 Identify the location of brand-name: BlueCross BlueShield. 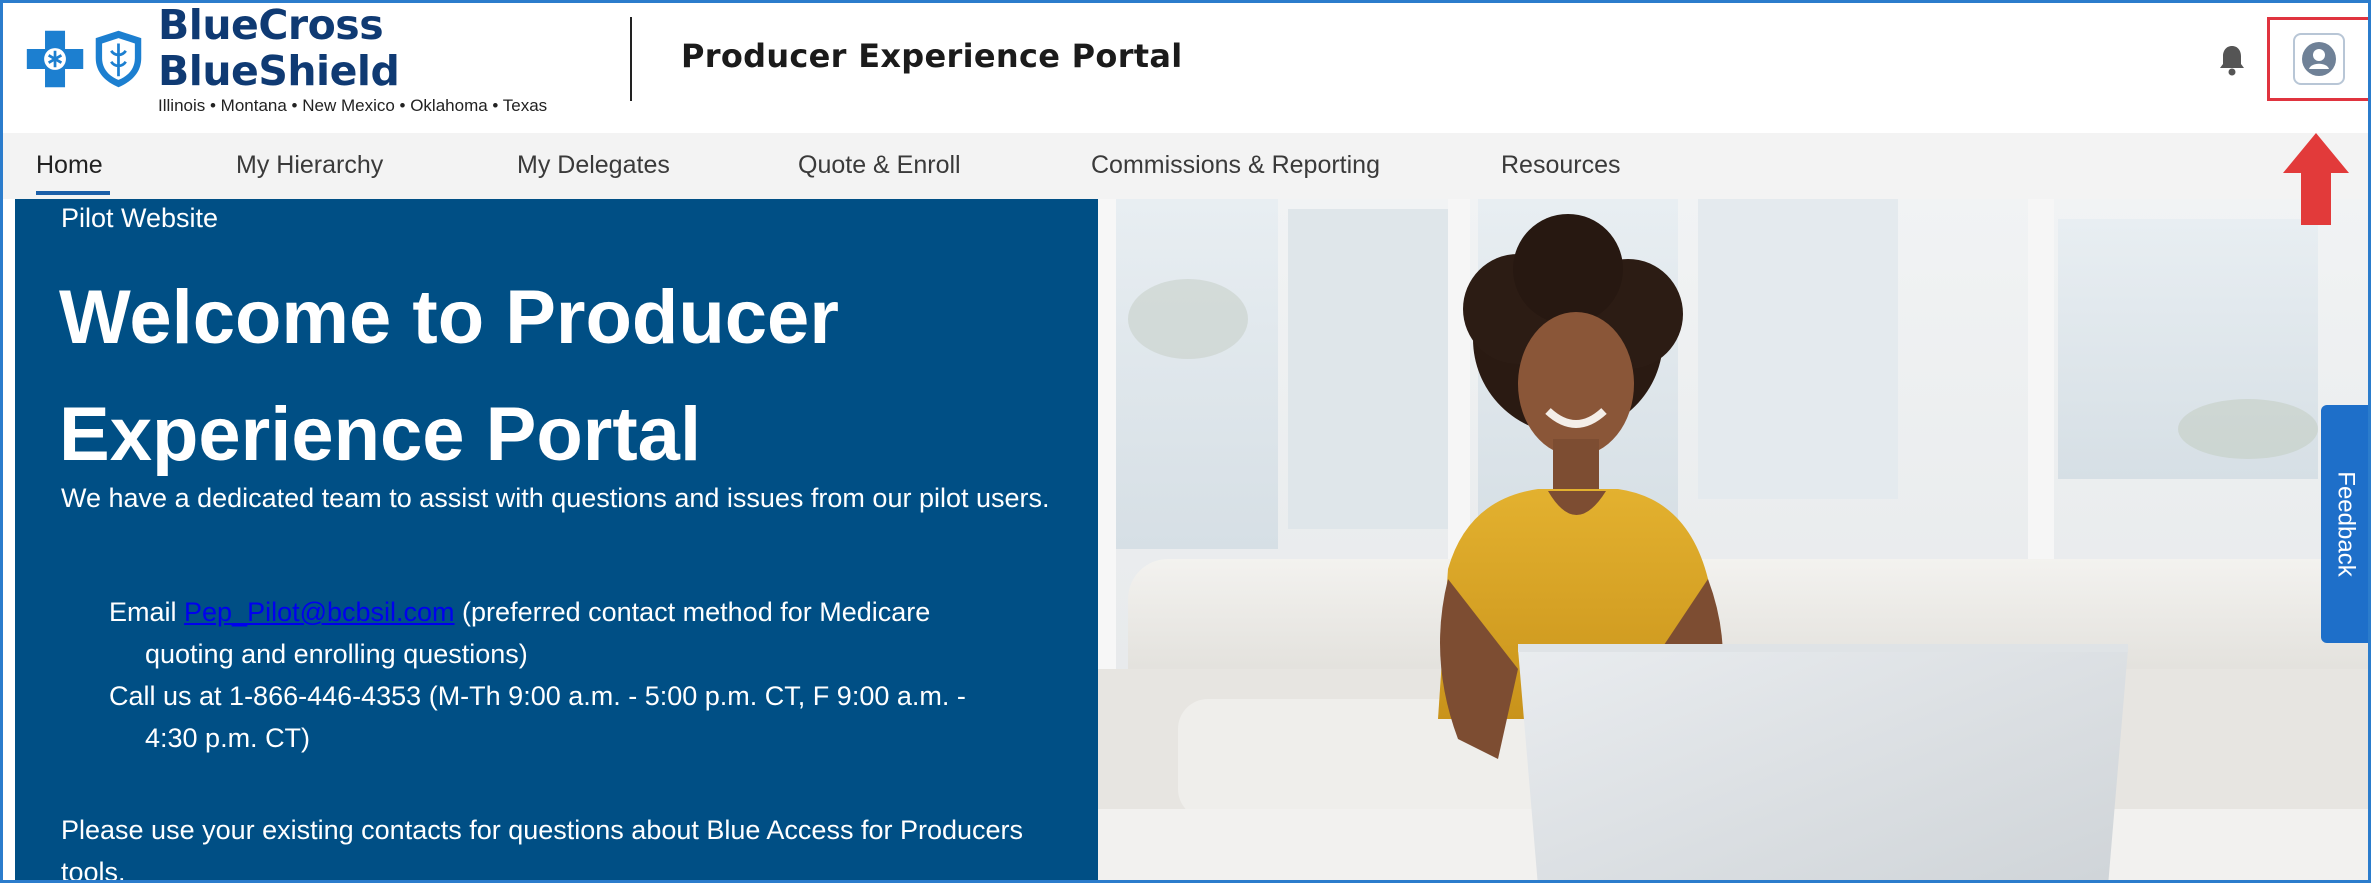
(279, 48).